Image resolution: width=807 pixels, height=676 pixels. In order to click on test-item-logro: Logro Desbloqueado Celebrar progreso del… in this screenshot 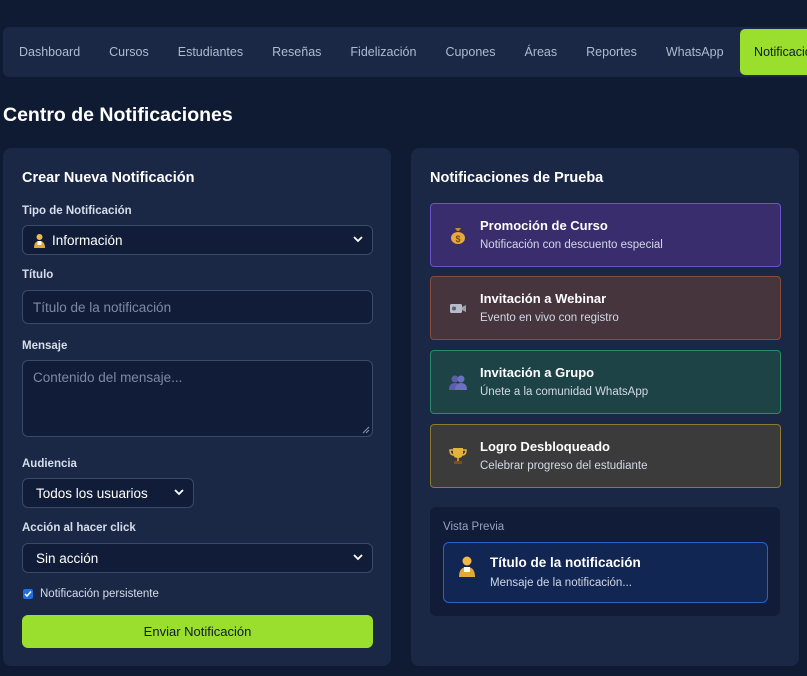, I will do `click(605, 456)`.